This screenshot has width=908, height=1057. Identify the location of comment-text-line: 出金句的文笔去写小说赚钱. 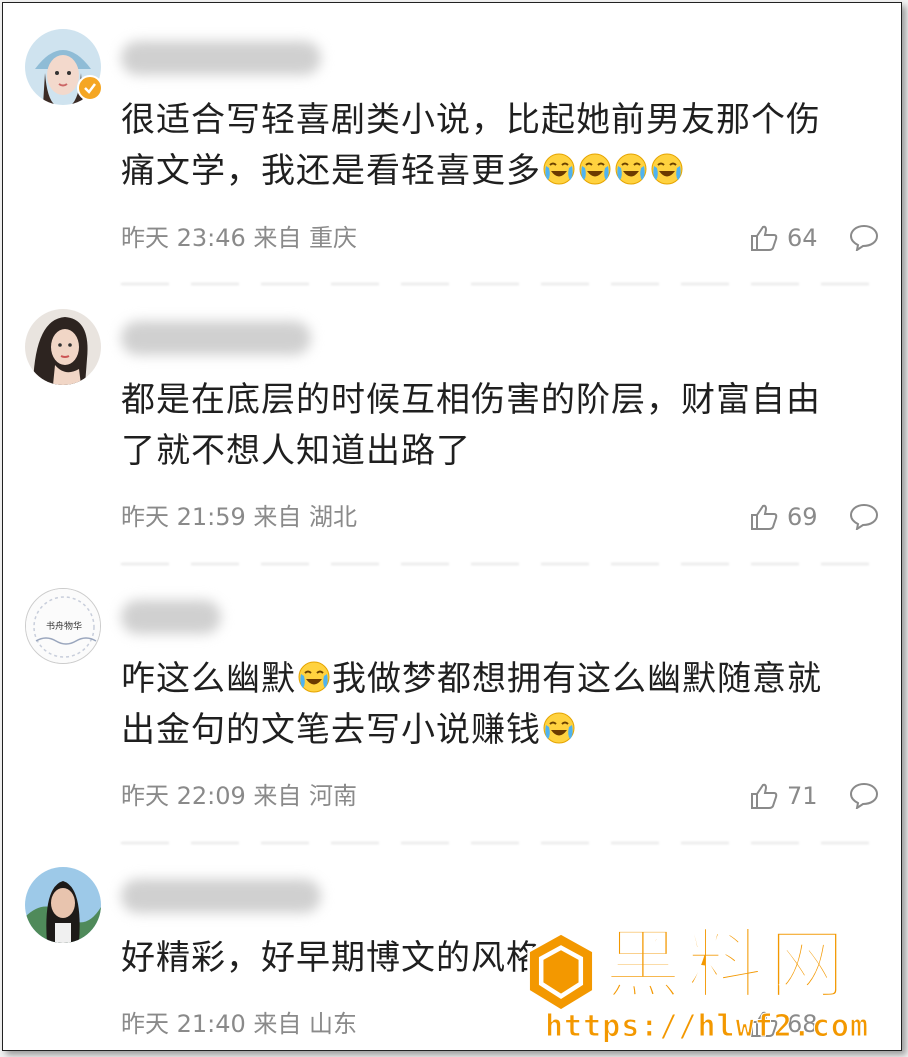
(501, 730).